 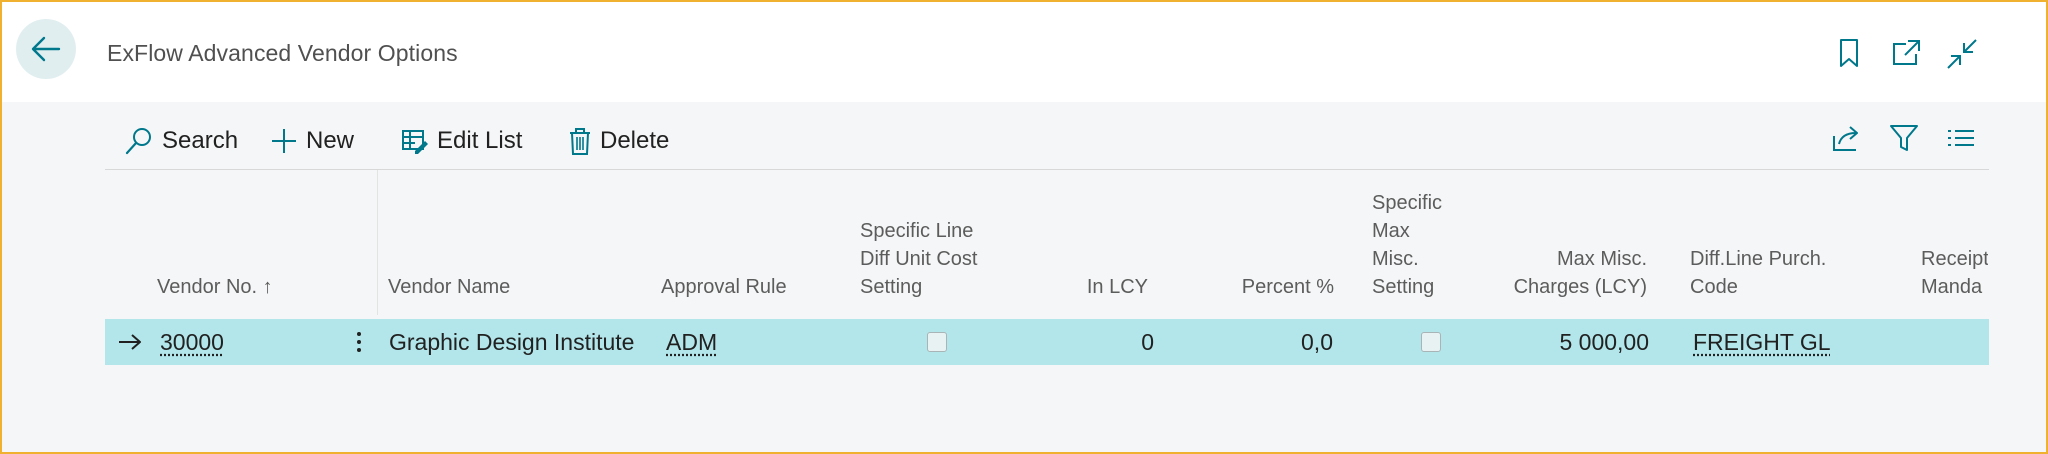 I want to click on col-header-vendor-name: Vendor Name, so click(x=449, y=287).